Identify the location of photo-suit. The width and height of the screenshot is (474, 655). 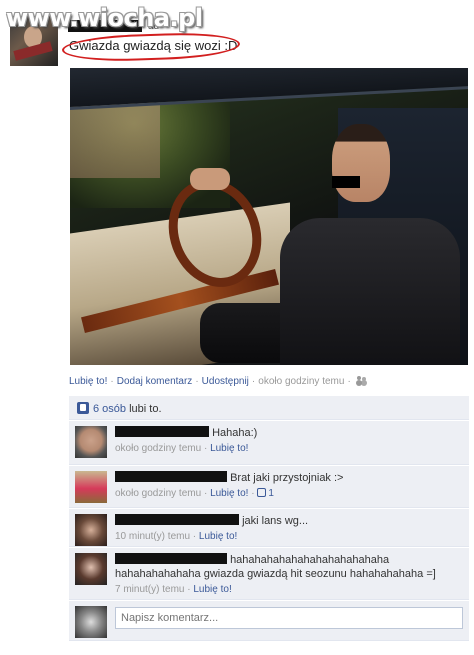
(370, 291).